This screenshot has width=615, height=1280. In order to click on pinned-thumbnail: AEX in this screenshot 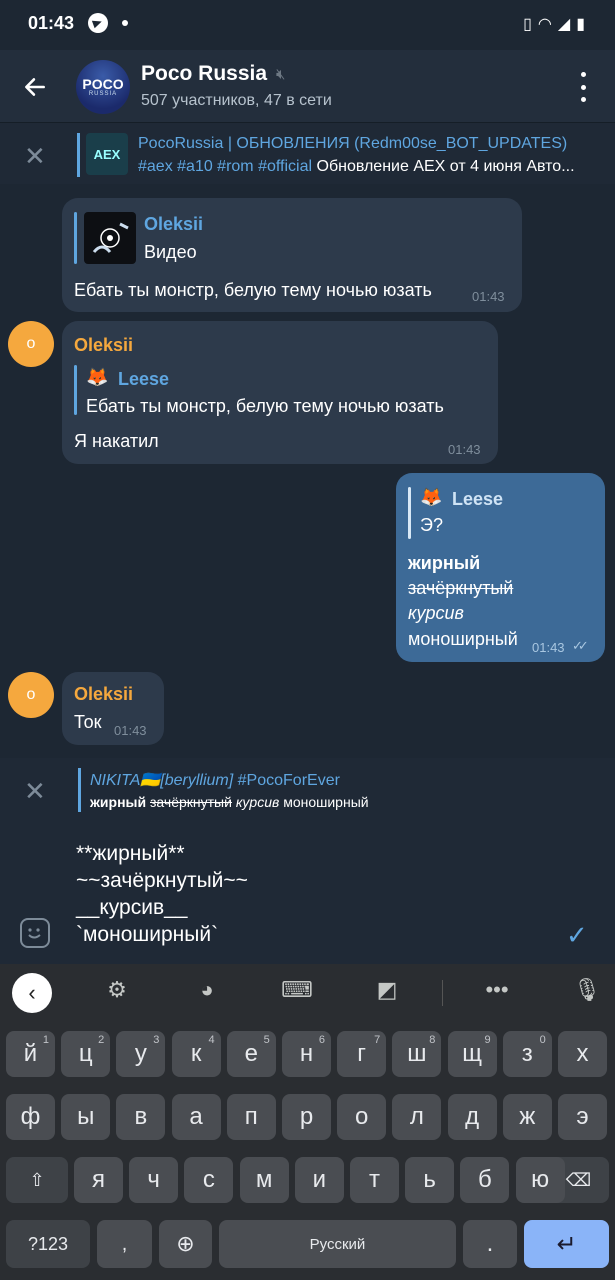, I will do `click(107, 154)`.